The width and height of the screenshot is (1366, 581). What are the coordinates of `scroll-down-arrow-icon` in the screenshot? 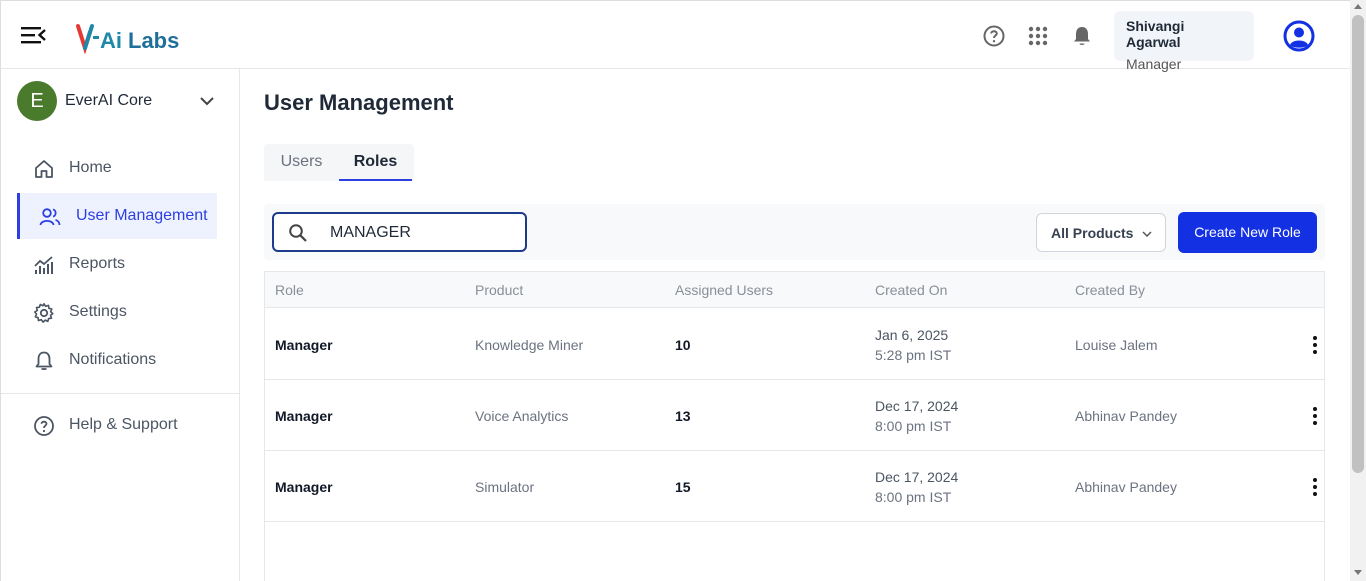 It's located at (1358, 572).